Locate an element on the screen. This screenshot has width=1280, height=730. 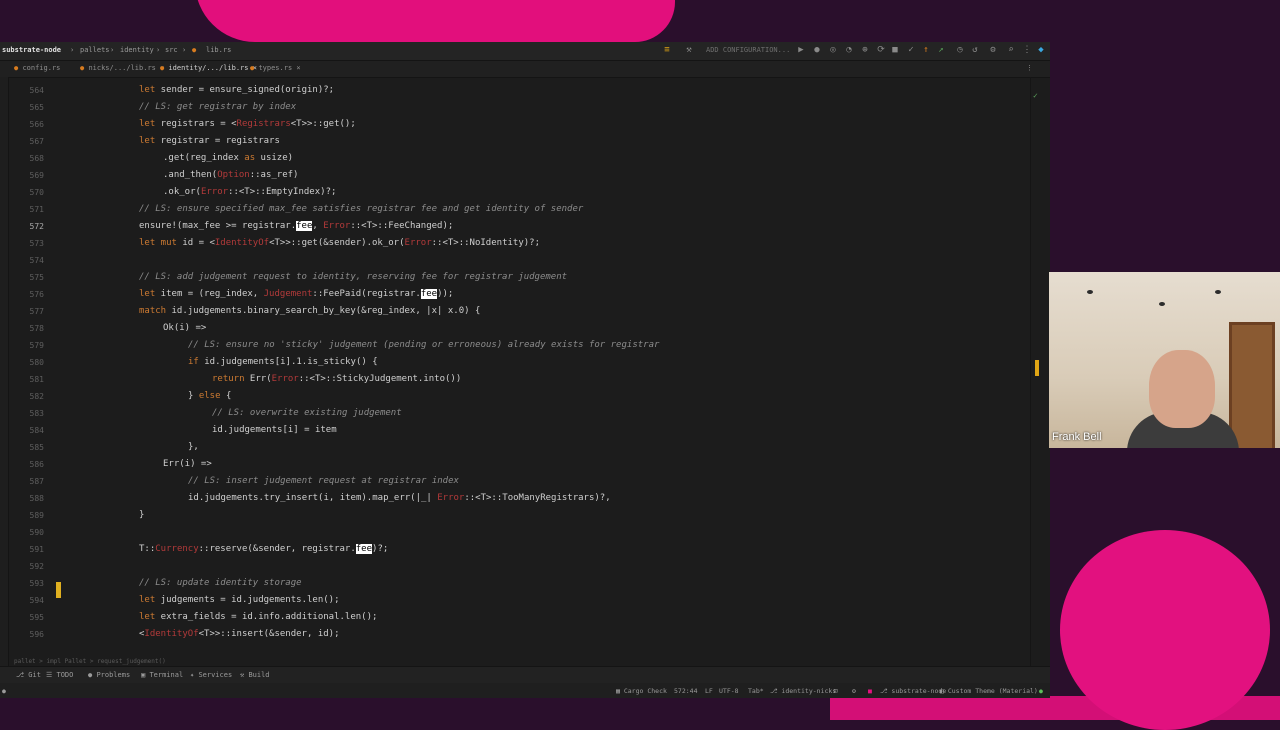
check-icon: ✓ is located at coordinates (1035, 95).